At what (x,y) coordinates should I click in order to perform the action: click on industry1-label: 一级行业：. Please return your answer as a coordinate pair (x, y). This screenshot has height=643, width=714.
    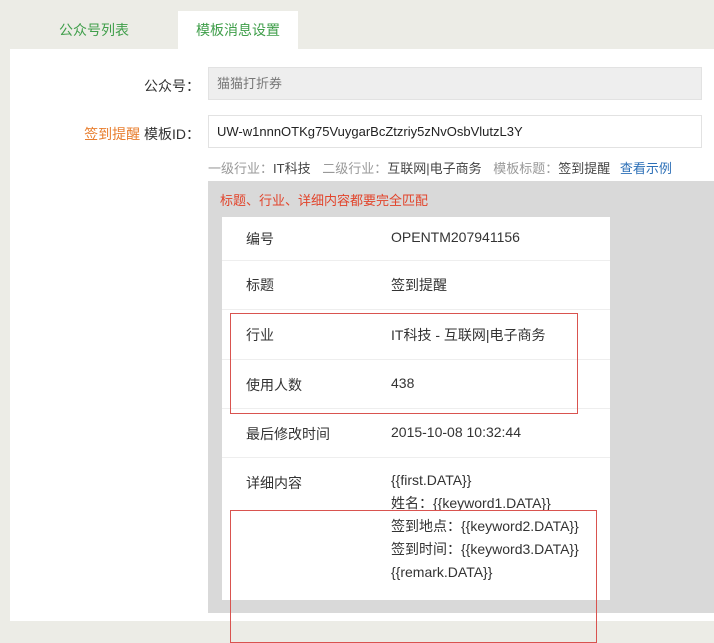
    Looking at the image, I should click on (241, 168).